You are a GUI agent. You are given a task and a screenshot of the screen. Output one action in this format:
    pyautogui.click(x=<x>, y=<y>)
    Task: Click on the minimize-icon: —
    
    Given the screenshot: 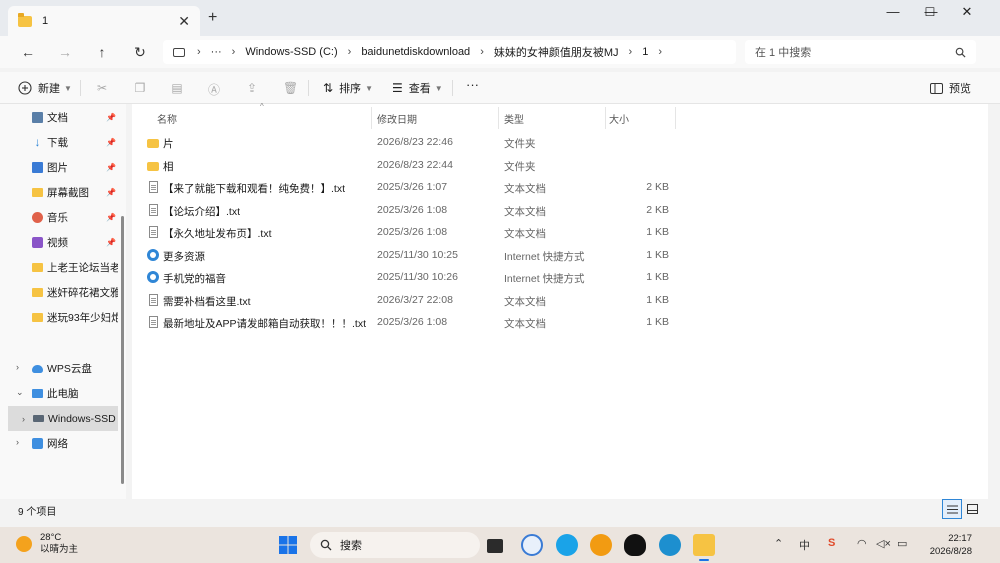 What is the action you would take?
    pyautogui.click(x=893, y=12)
    